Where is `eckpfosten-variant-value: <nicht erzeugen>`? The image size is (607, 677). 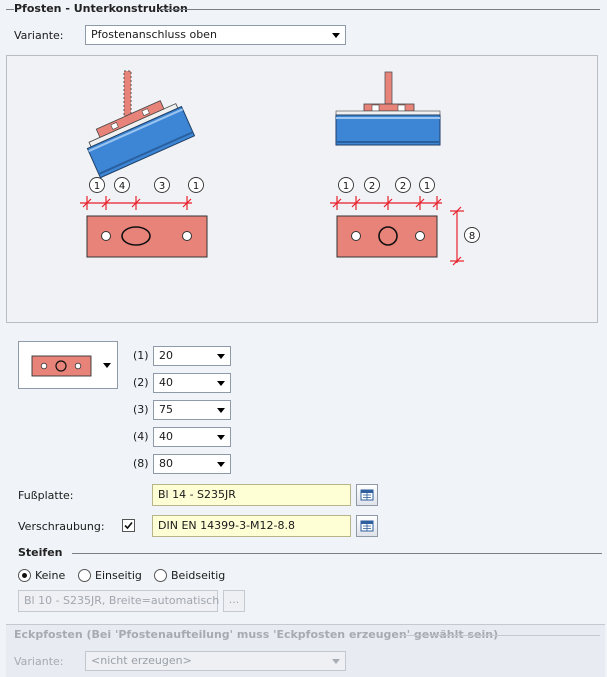 eckpfosten-variant-value: <nicht erzeugen> is located at coordinates (141, 660).